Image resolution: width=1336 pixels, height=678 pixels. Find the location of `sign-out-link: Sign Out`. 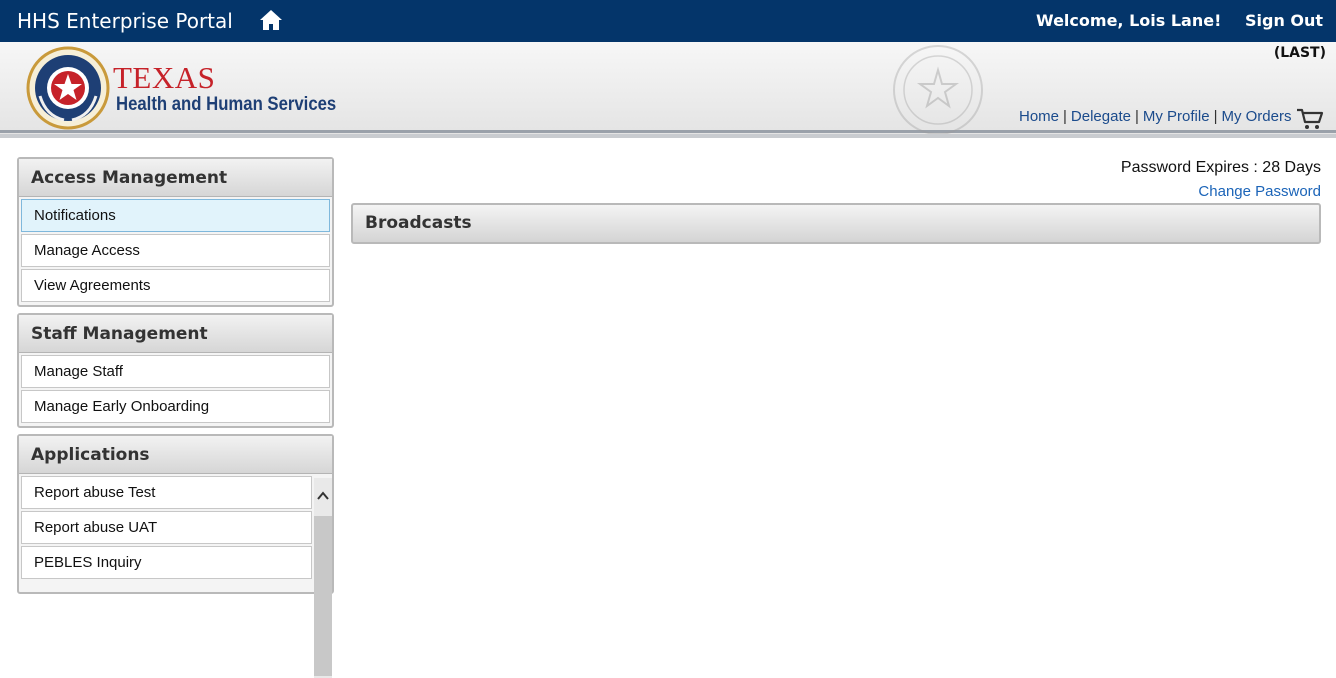

sign-out-link: Sign Out is located at coordinates (1284, 20).